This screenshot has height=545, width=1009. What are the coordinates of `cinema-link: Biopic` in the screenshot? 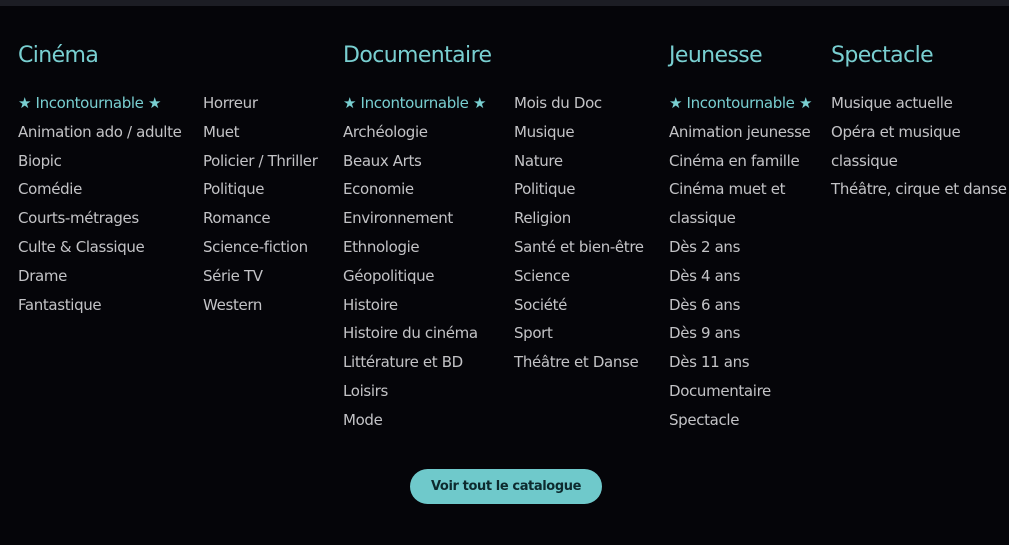 It's located at (100, 161).